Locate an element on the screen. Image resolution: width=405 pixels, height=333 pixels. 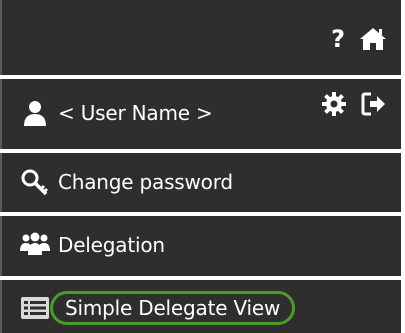
list-icon is located at coordinates (35, 308).